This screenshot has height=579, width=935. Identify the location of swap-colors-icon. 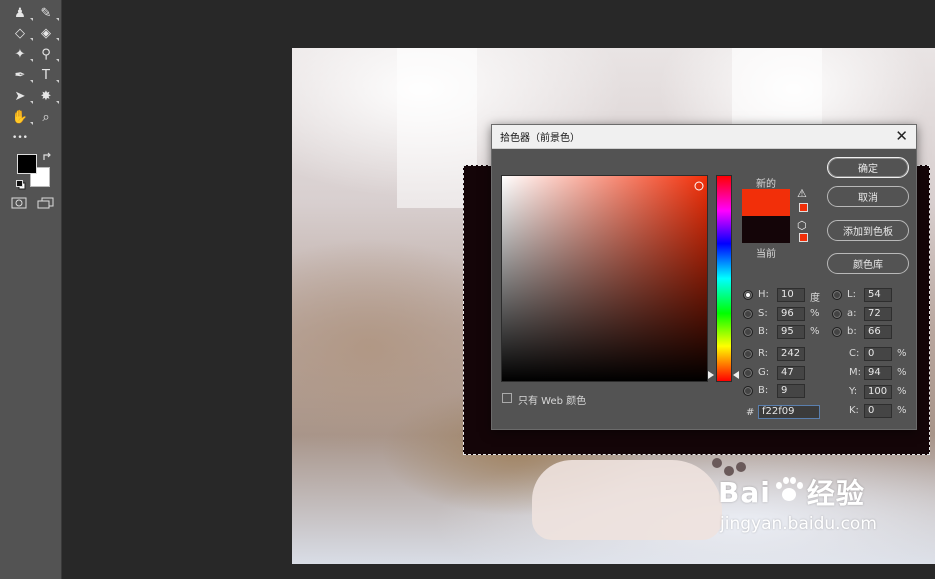
(47, 157).